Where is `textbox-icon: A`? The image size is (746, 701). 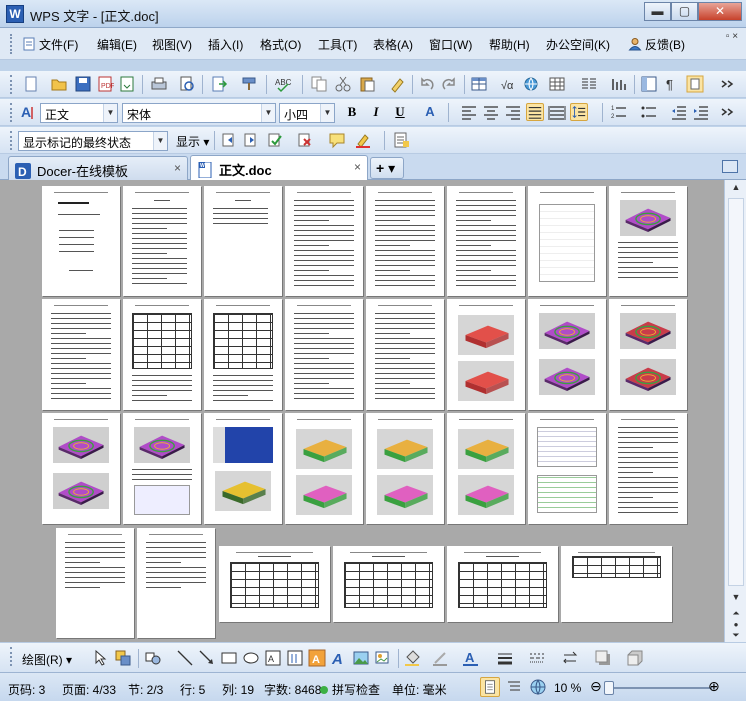 textbox-icon: A is located at coordinates (273, 658).